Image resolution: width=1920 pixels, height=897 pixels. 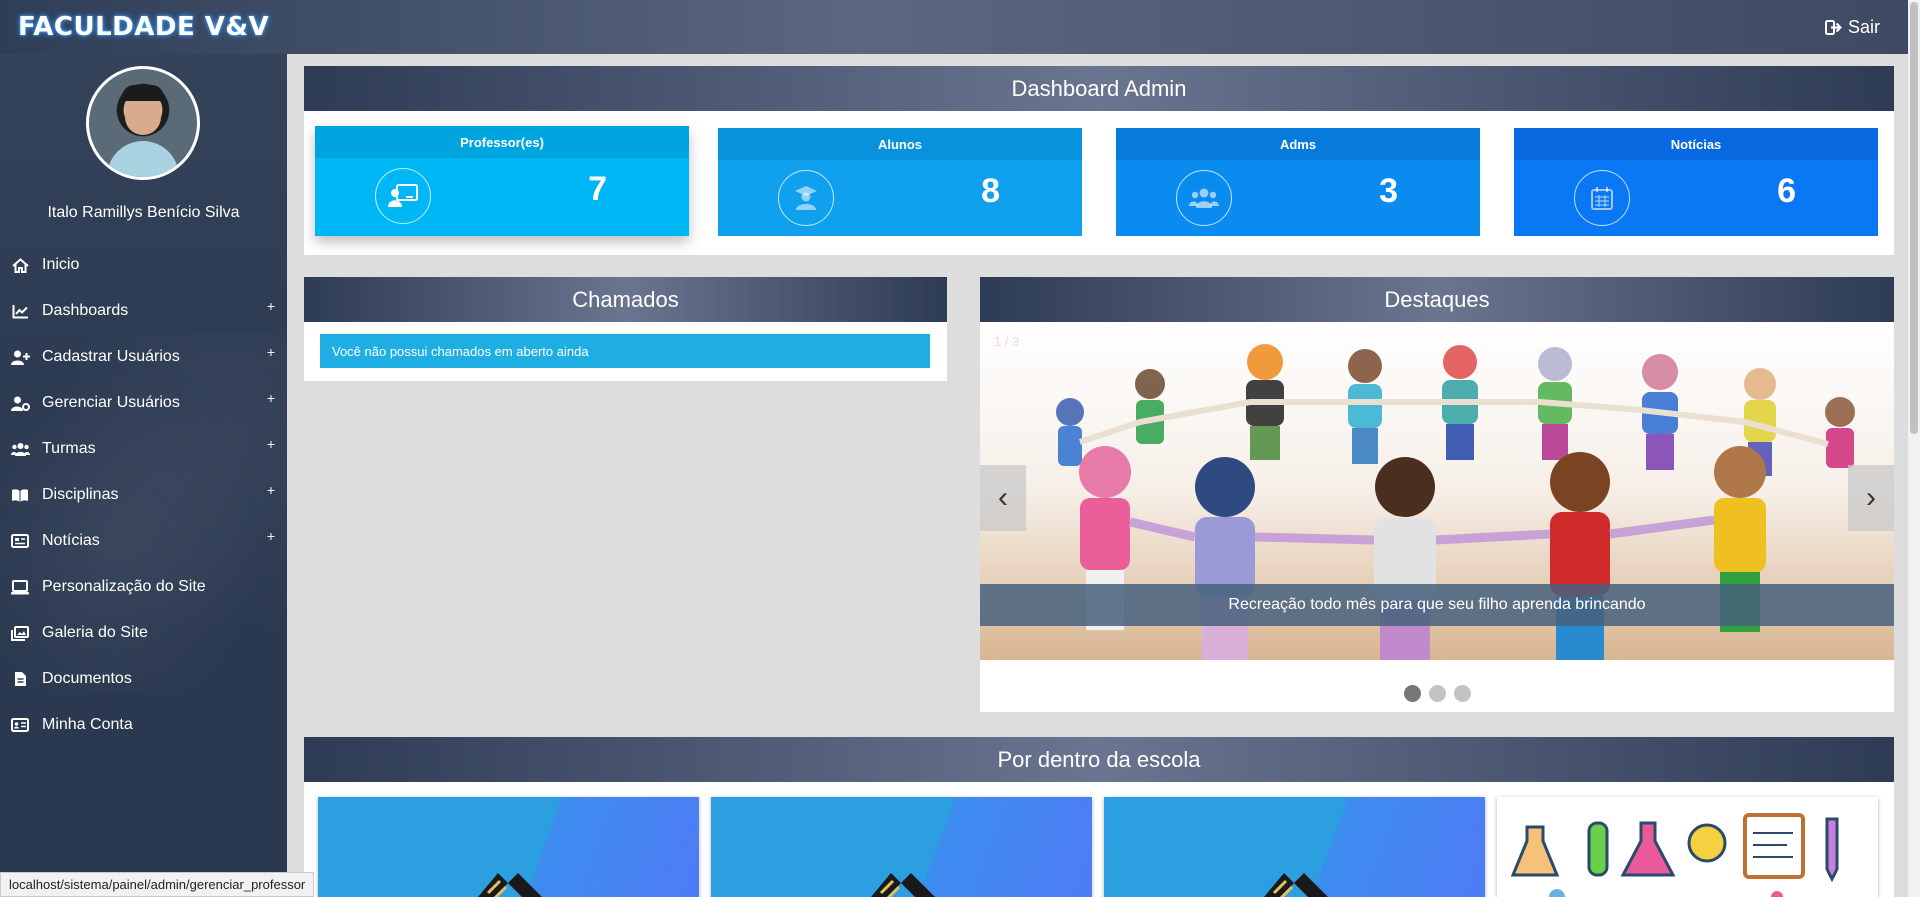 What do you see at coordinates (61, 264) in the screenshot?
I see `sidebar-item-label: Inicio` at bounding box center [61, 264].